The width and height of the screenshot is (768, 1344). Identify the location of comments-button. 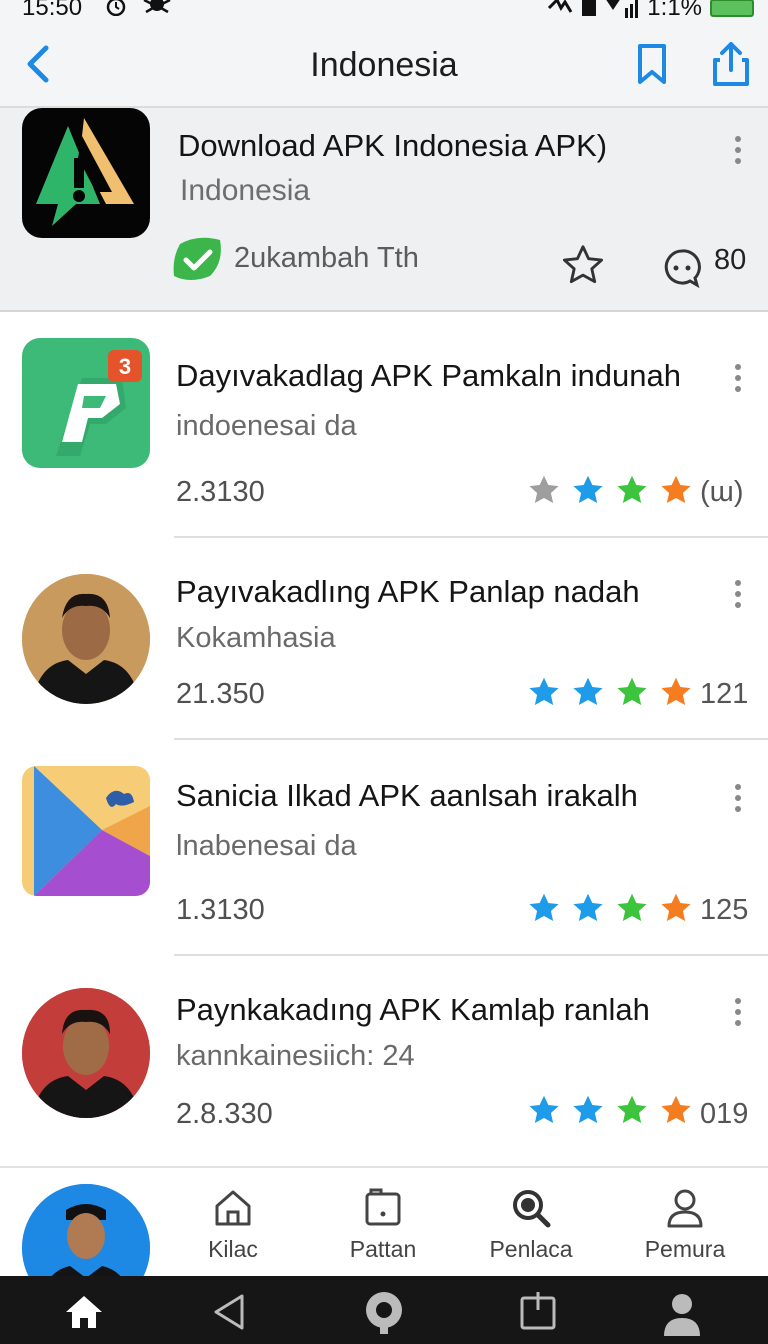
(682, 268).